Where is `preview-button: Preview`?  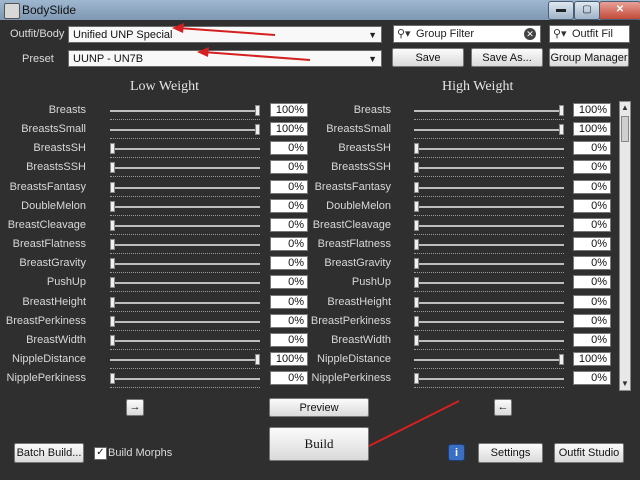 preview-button: Preview is located at coordinates (319, 407).